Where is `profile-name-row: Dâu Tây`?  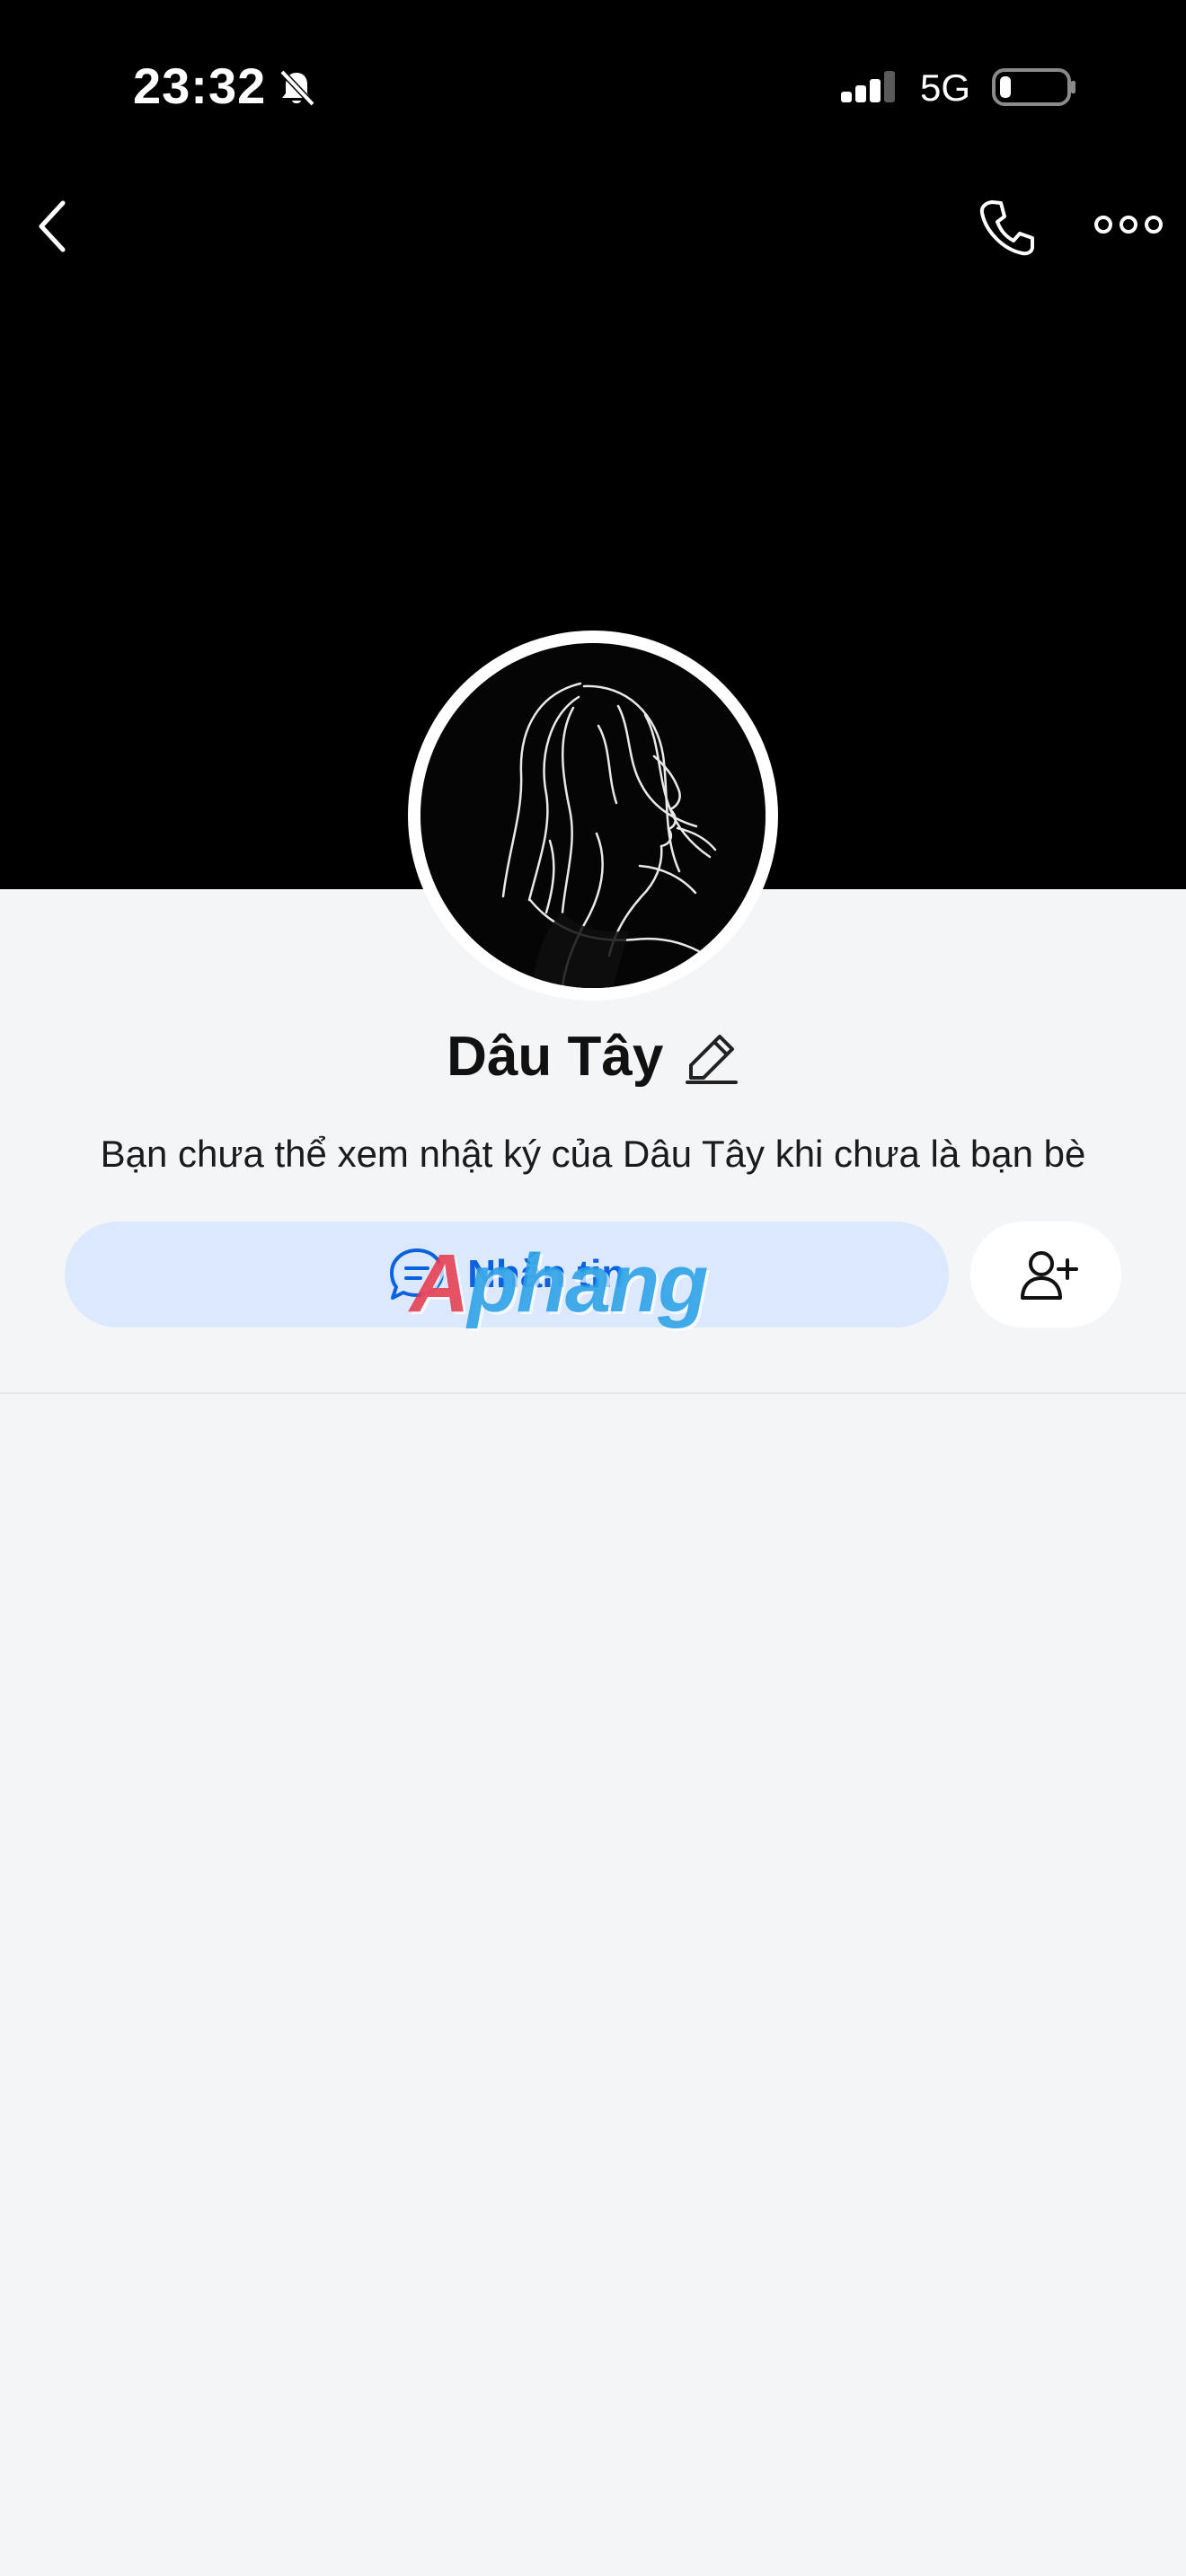
profile-name-row: Dâu Tây is located at coordinates (593, 1057).